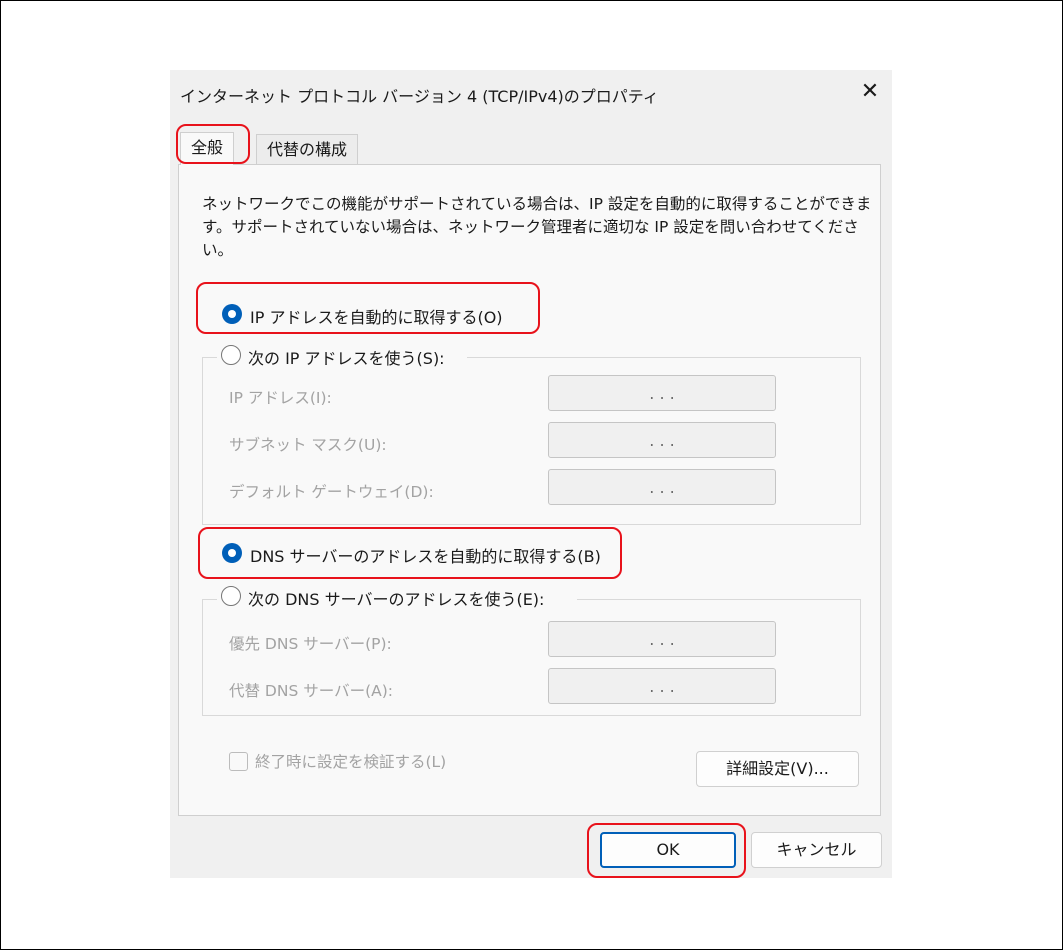 The width and height of the screenshot is (1063, 950). What do you see at coordinates (307, 149) in the screenshot?
I see `tab-alternate-configuration: 代替の構成` at bounding box center [307, 149].